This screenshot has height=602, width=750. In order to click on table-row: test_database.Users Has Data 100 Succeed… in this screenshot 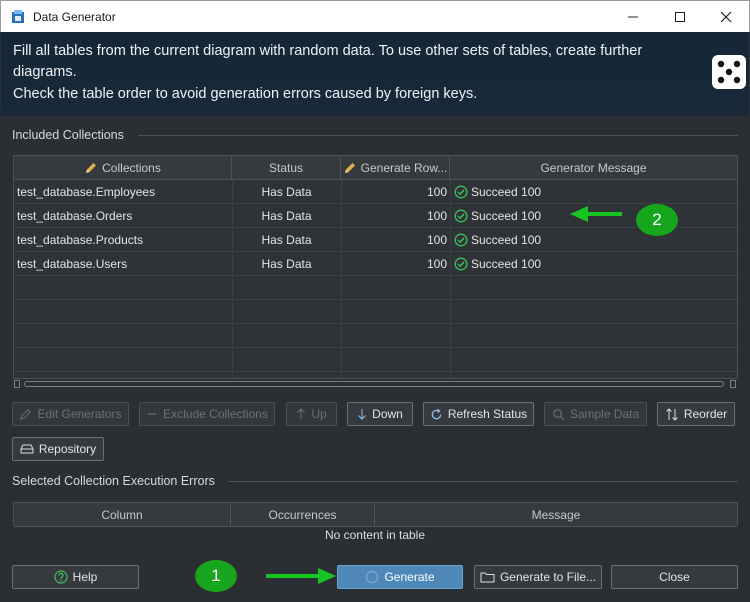, I will do `click(375, 264)`.